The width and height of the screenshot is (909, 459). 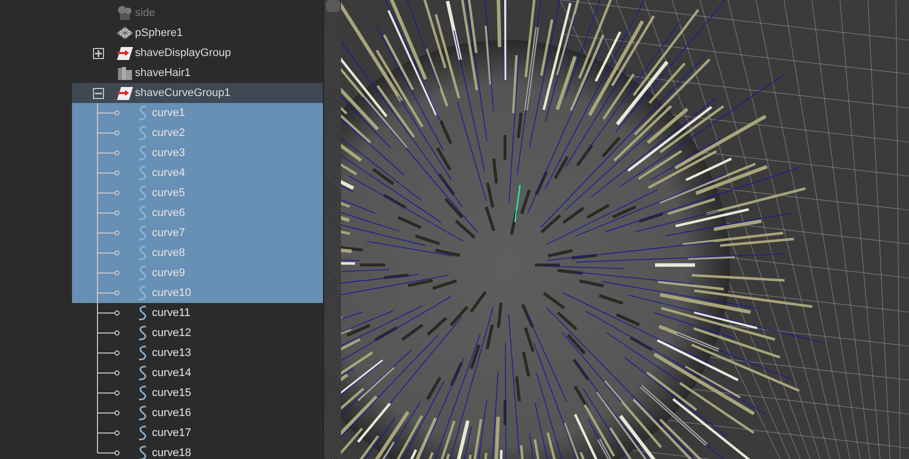 I want to click on item-label: curve12, so click(x=172, y=333).